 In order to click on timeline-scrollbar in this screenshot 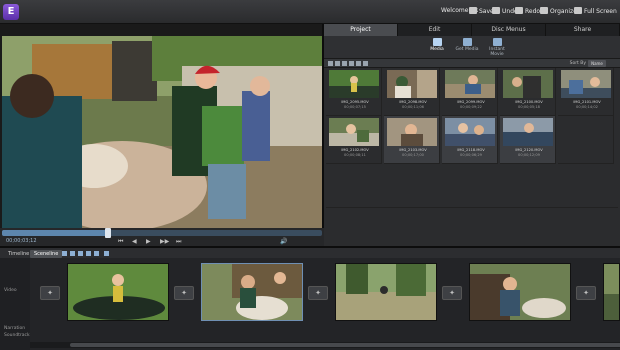, I will do `click(325, 345)`.